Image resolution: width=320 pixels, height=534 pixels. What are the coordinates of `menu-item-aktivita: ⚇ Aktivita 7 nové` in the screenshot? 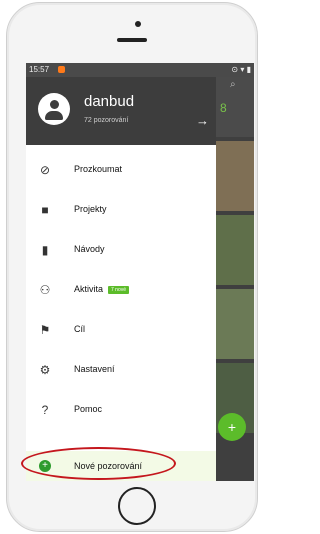 It's located at (121, 290).